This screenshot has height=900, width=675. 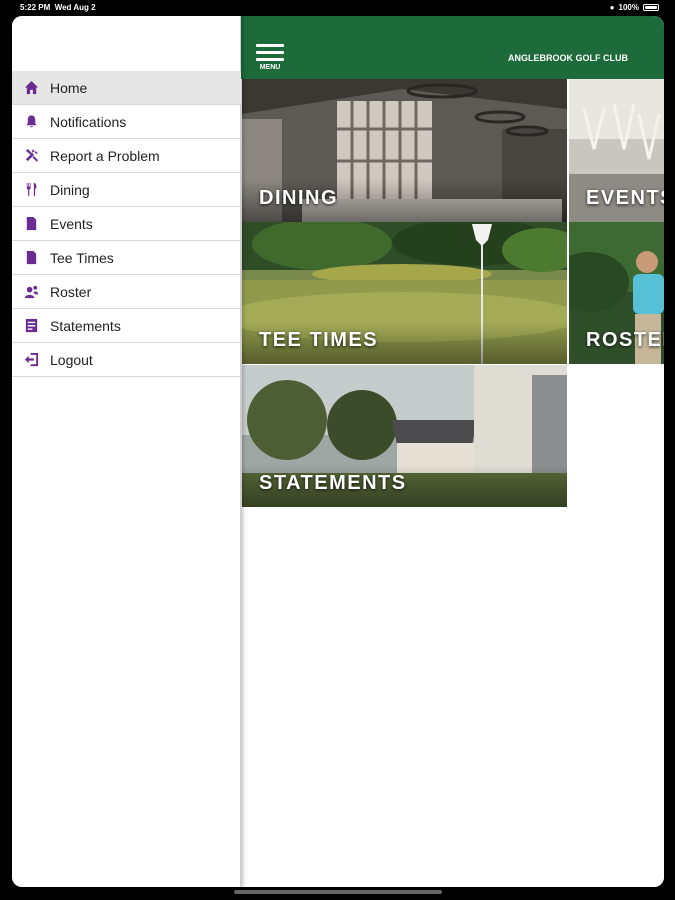 What do you see at coordinates (628, 7) in the screenshot?
I see `battery-percent: 100%` at bounding box center [628, 7].